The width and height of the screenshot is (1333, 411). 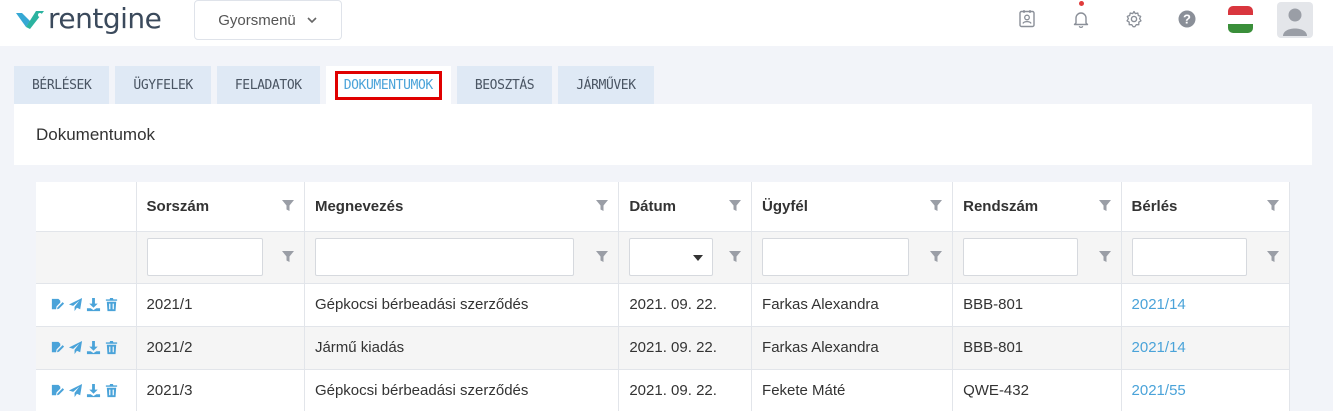 I want to click on filter-cell-sorszam, so click(x=220, y=257).